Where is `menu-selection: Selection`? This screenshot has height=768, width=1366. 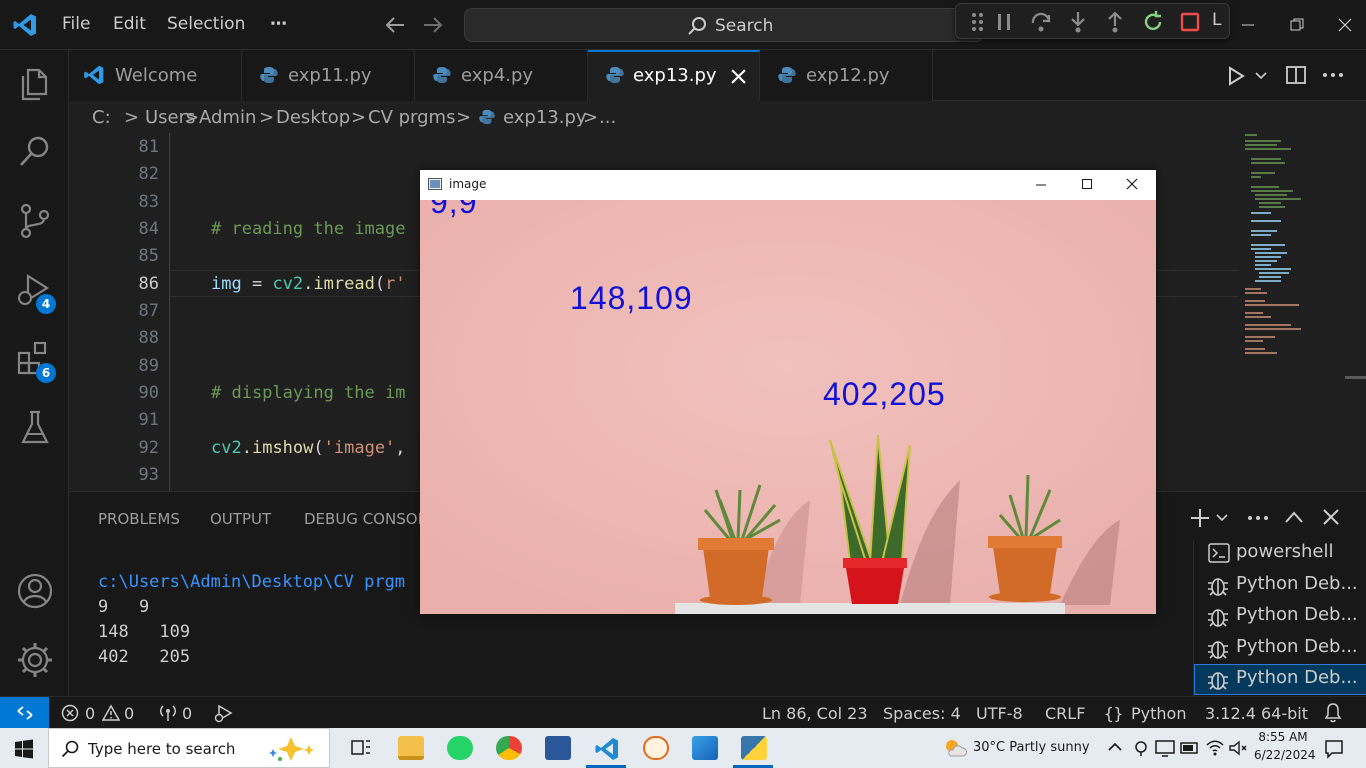
menu-selection: Selection is located at coordinates (206, 24).